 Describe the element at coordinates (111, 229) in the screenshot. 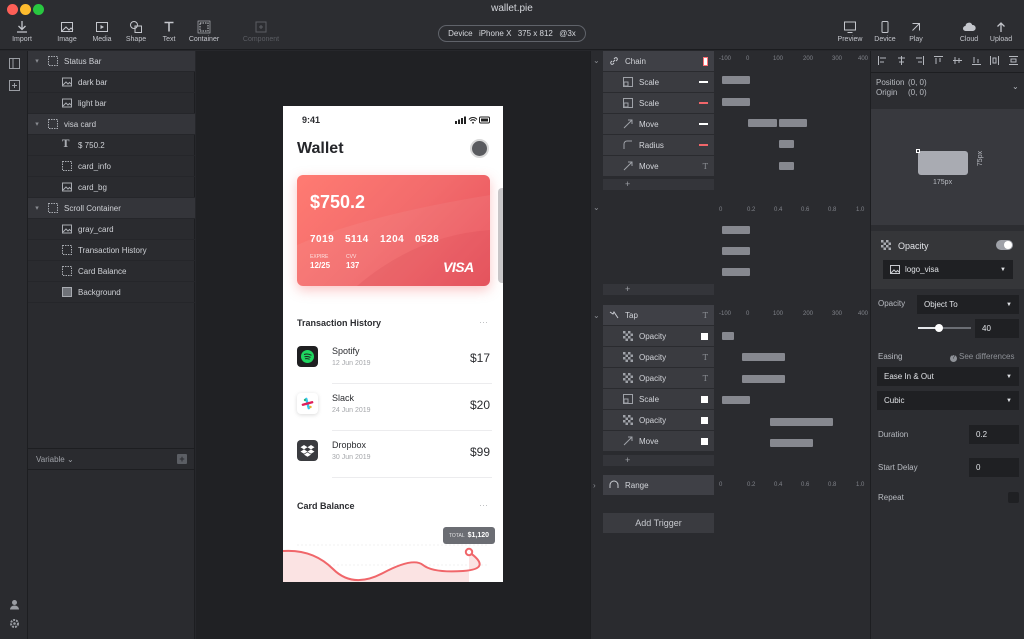

I see `layer-gray-card: gray_card` at that location.